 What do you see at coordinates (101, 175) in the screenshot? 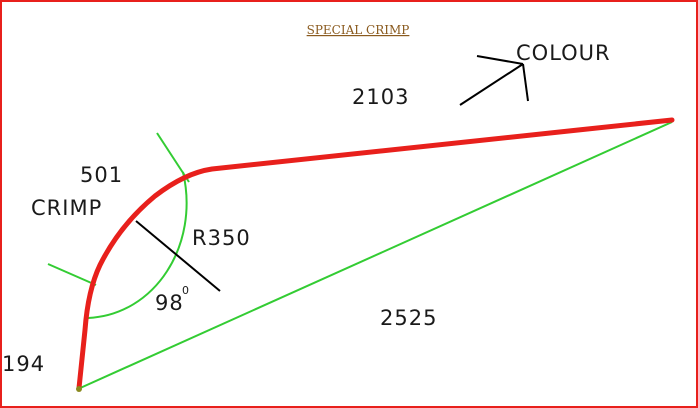
I see `length-label-bend: 501` at bounding box center [101, 175].